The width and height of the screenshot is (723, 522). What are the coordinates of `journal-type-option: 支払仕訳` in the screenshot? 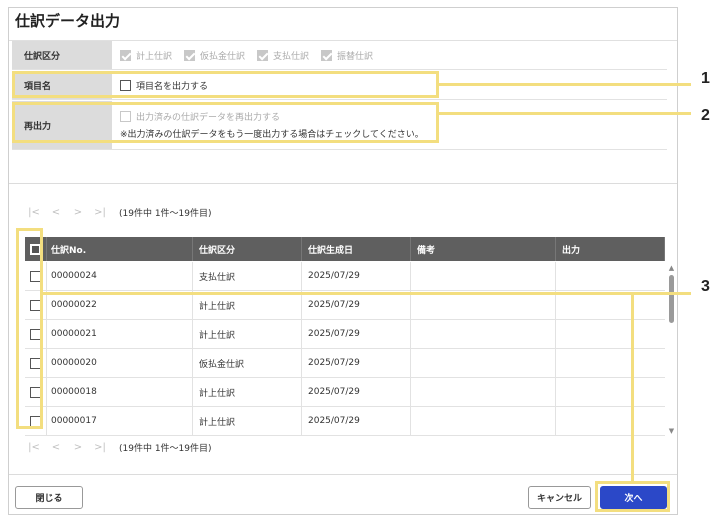 It's located at (283, 55).